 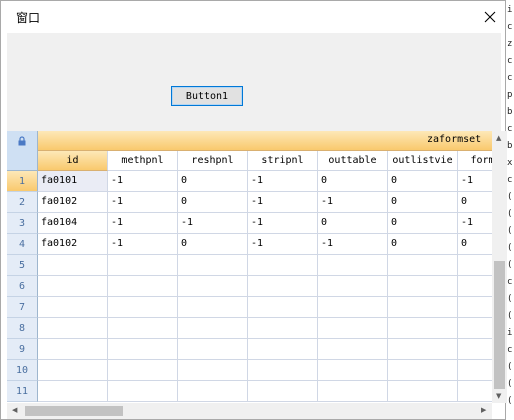 I want to click on horizontal-scrollbar: ◀ ▶, so click(x=249, y=411).